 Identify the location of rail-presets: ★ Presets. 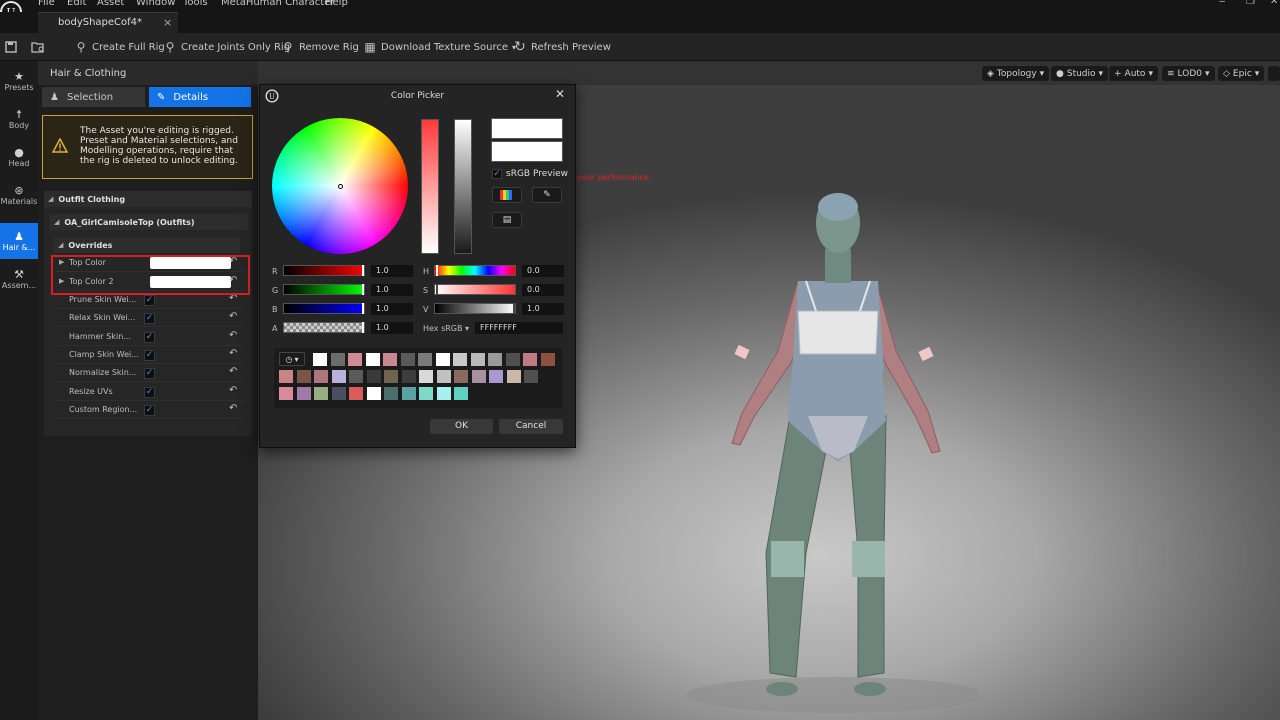
(19, 81).